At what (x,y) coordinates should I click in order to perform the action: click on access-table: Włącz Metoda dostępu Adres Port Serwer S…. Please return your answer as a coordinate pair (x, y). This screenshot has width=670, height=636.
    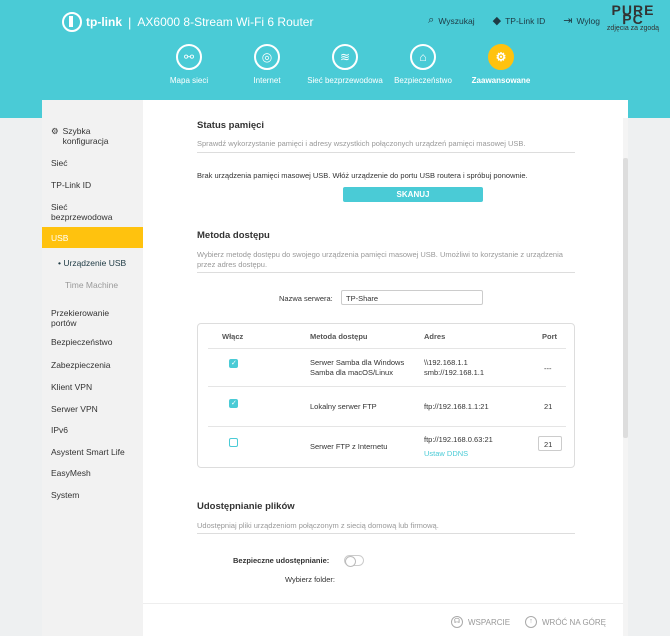
    Looking at the image, I should click on (386, 395).